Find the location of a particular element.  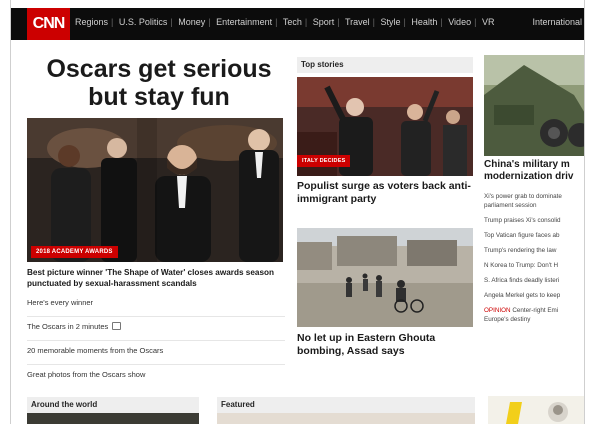

right-link-7: Angela Merkel gets to keep is located at coordinates (534, 295).